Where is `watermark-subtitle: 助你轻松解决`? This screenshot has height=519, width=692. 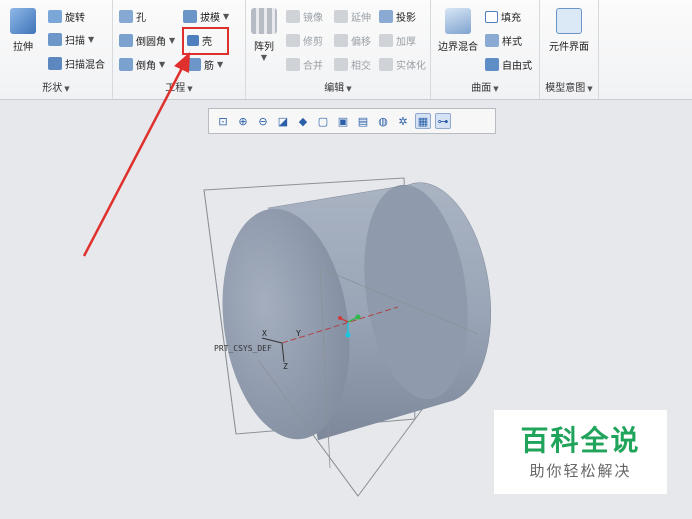
watermark-subtitle: 助你轻松解决 is located at coordinates (580, 470).